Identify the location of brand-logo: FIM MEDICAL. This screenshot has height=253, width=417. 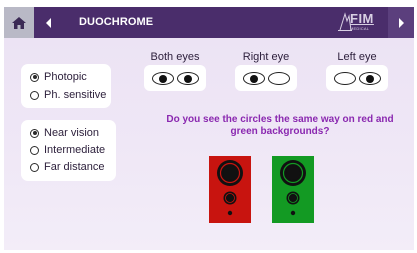
(358, 22).